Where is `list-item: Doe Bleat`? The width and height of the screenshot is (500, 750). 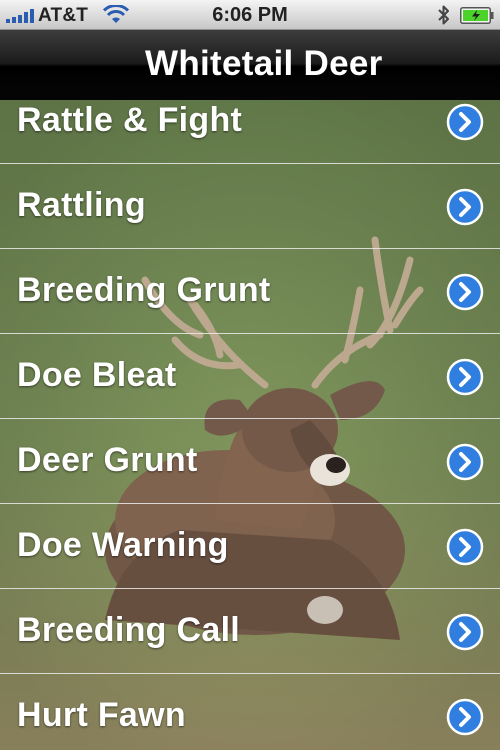
list-item: Doe Bleat is located at coordinates (250, 376).